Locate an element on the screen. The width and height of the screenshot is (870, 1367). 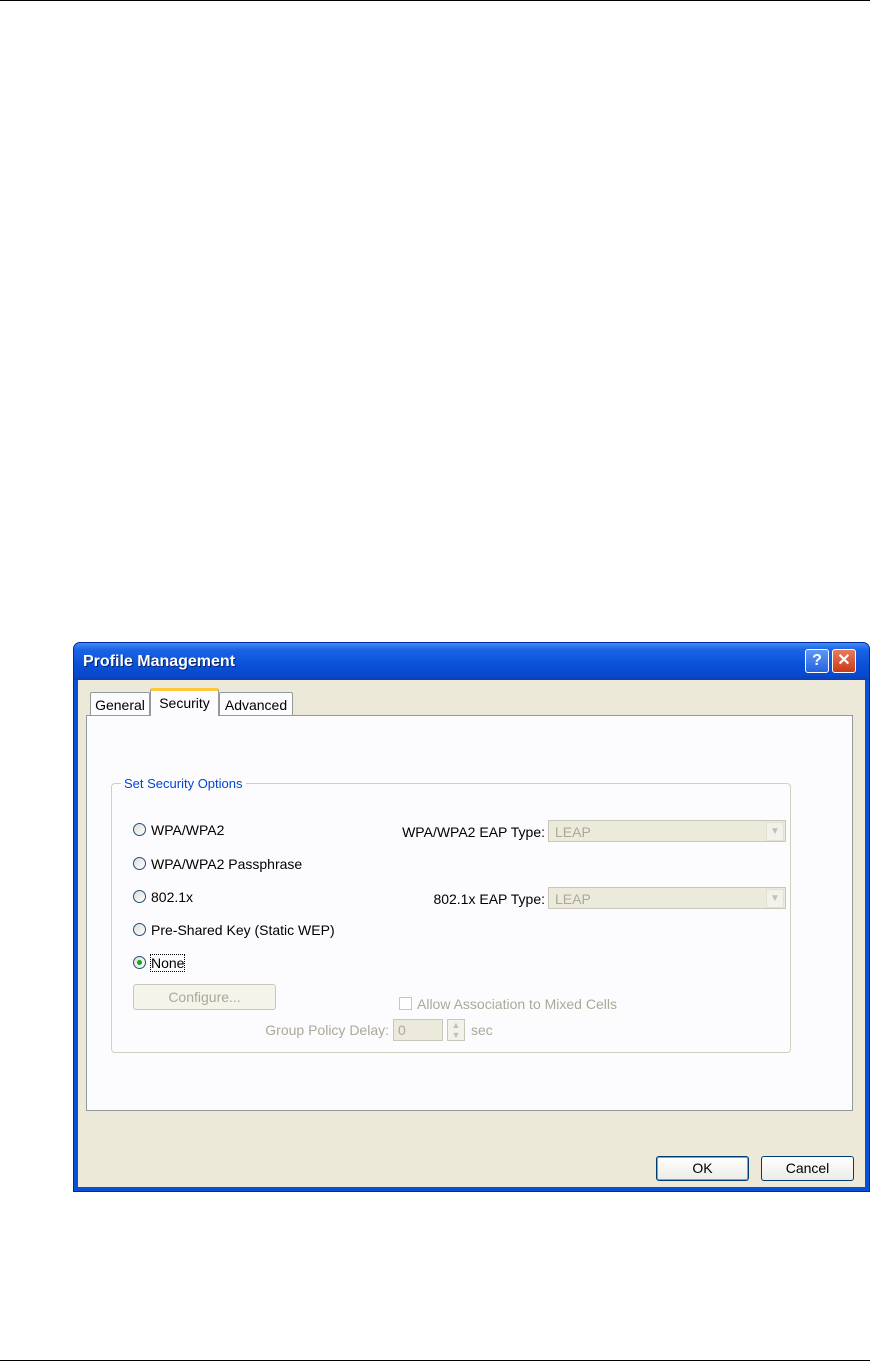
wpa-eap-type-select: LEAP ▼ is located at coordinates (667, 831).